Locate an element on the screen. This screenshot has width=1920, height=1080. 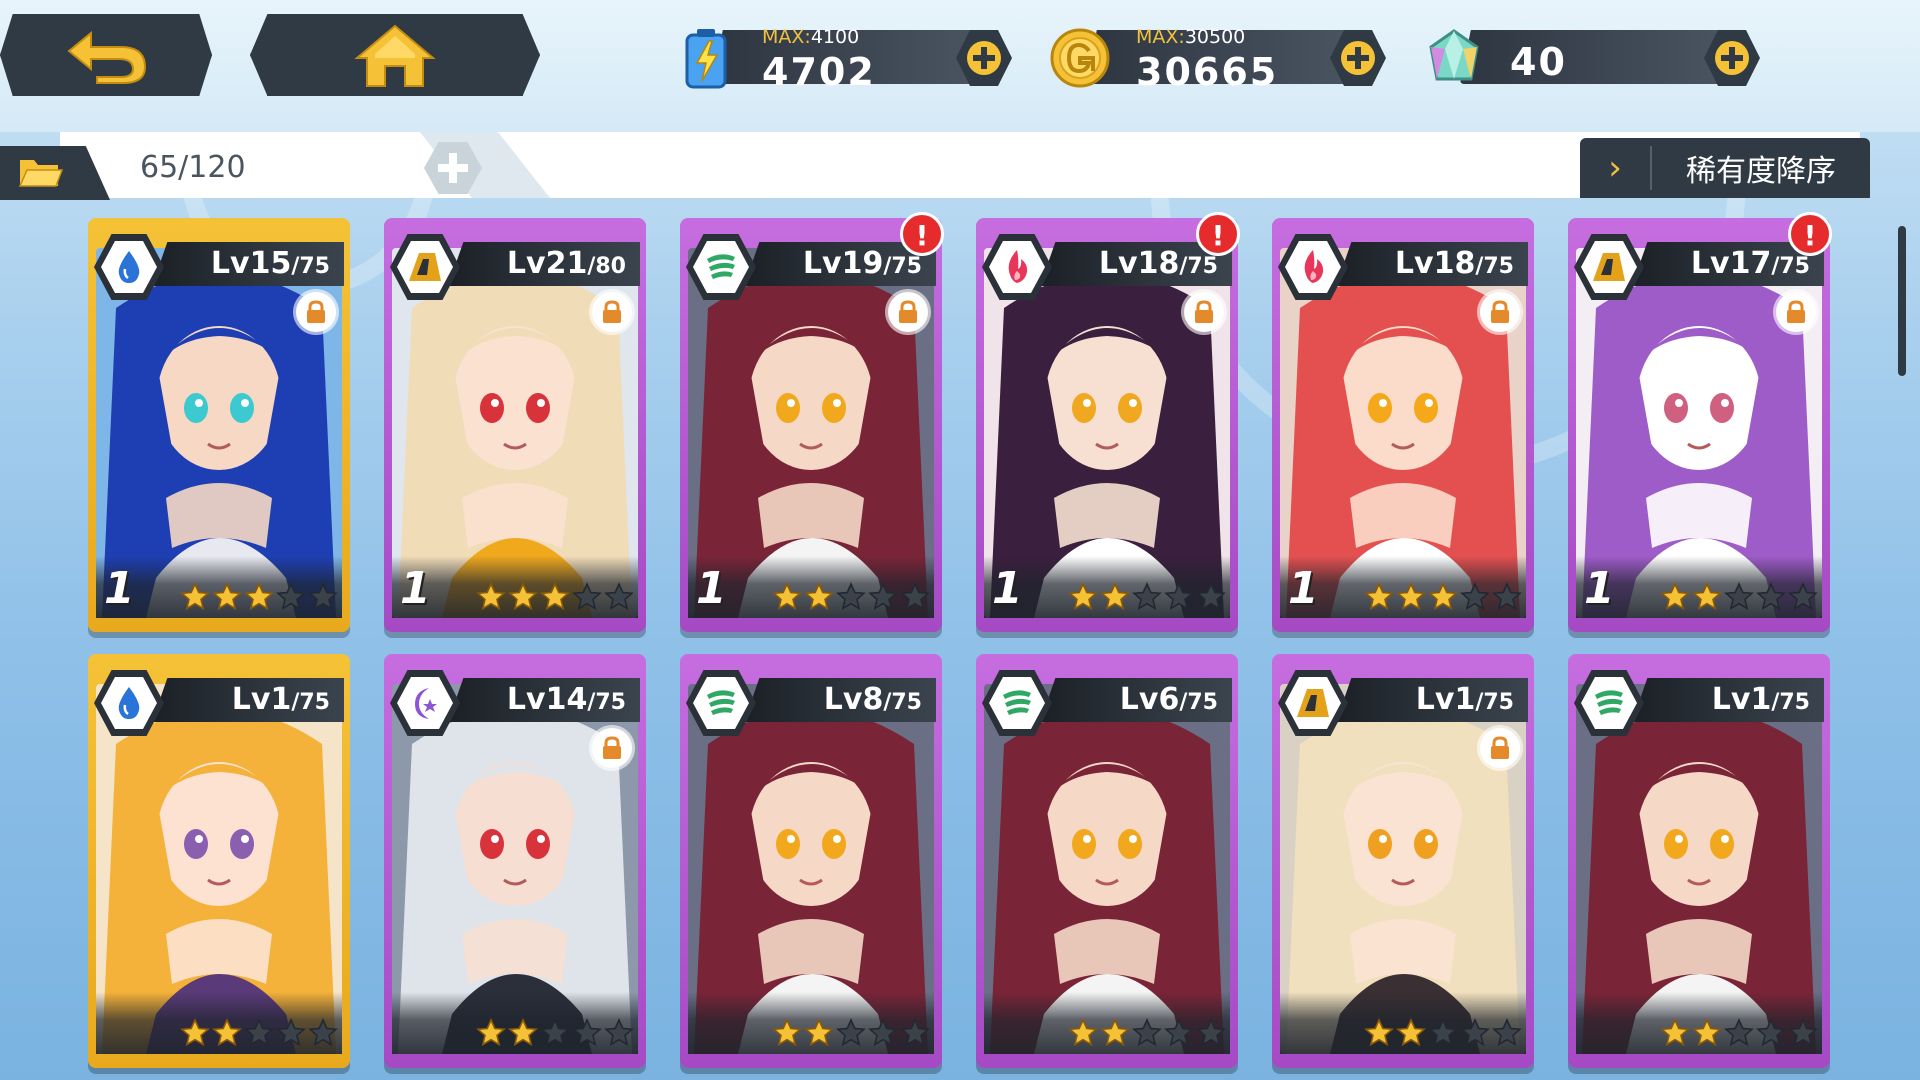
level-label: Lv18/75 is located at coordinates (1432, 264).